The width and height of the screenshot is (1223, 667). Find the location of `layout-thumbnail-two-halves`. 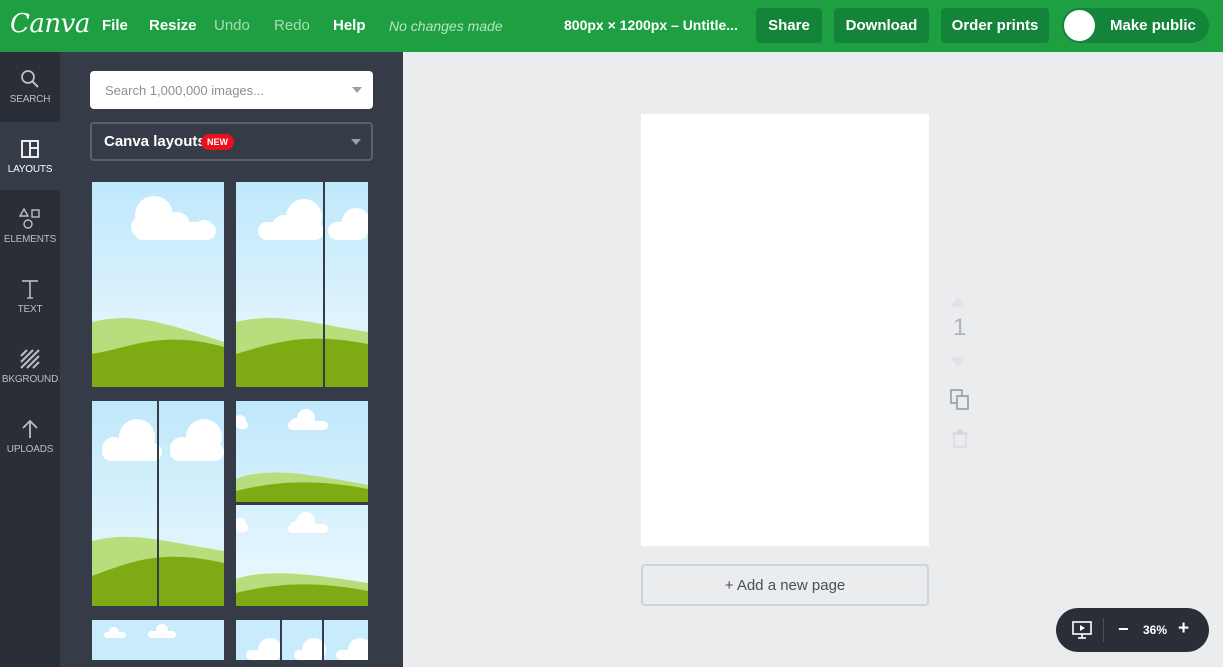

layout-thumbnail-two-halves is located at coordinates (158, 503).